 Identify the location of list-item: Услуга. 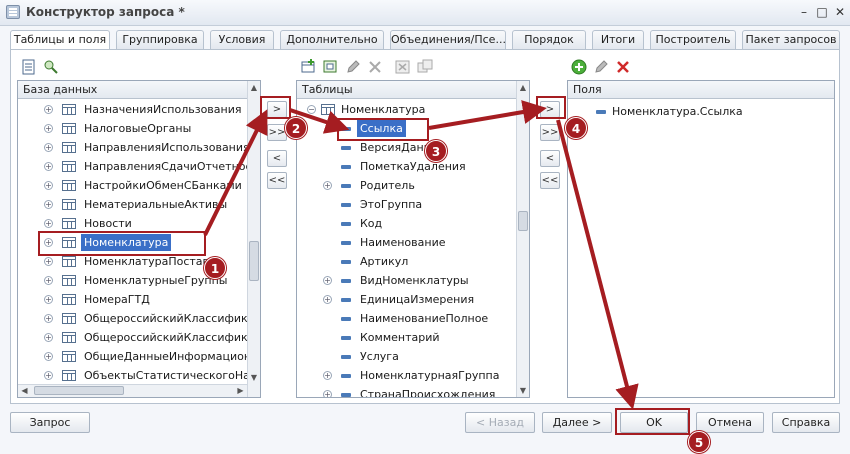
(406, 356).